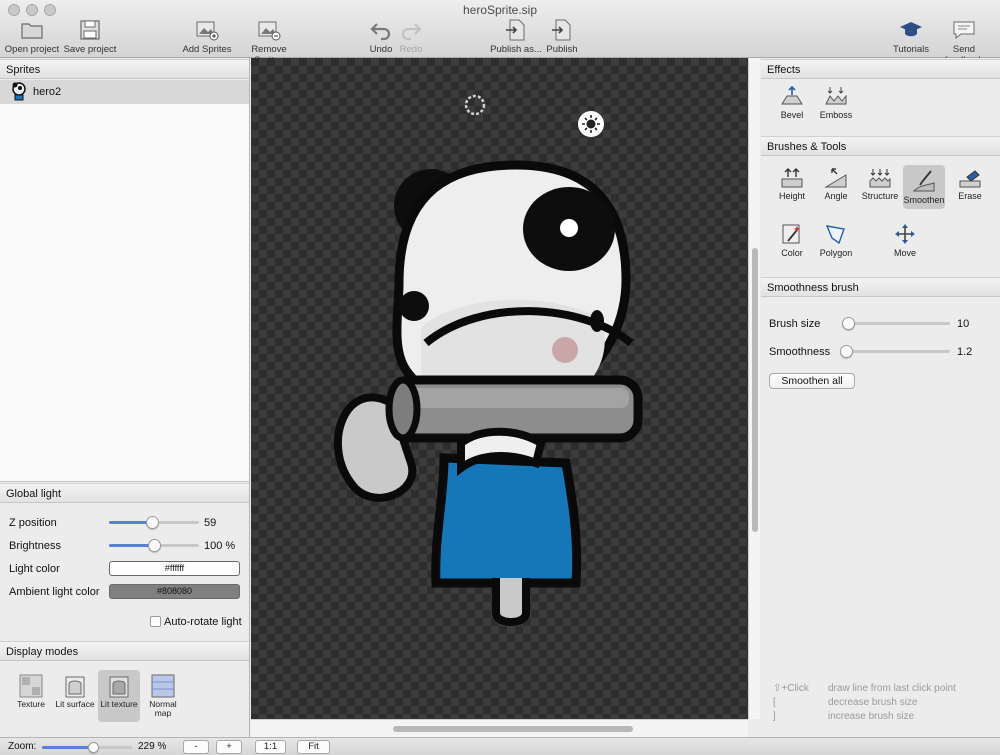 This screenshot has height=755, width=1000. What do you see at coordinates (795, 324) in the screenshot?
I see `brush-size-label: Brush size` at bounding box center [795, 324].